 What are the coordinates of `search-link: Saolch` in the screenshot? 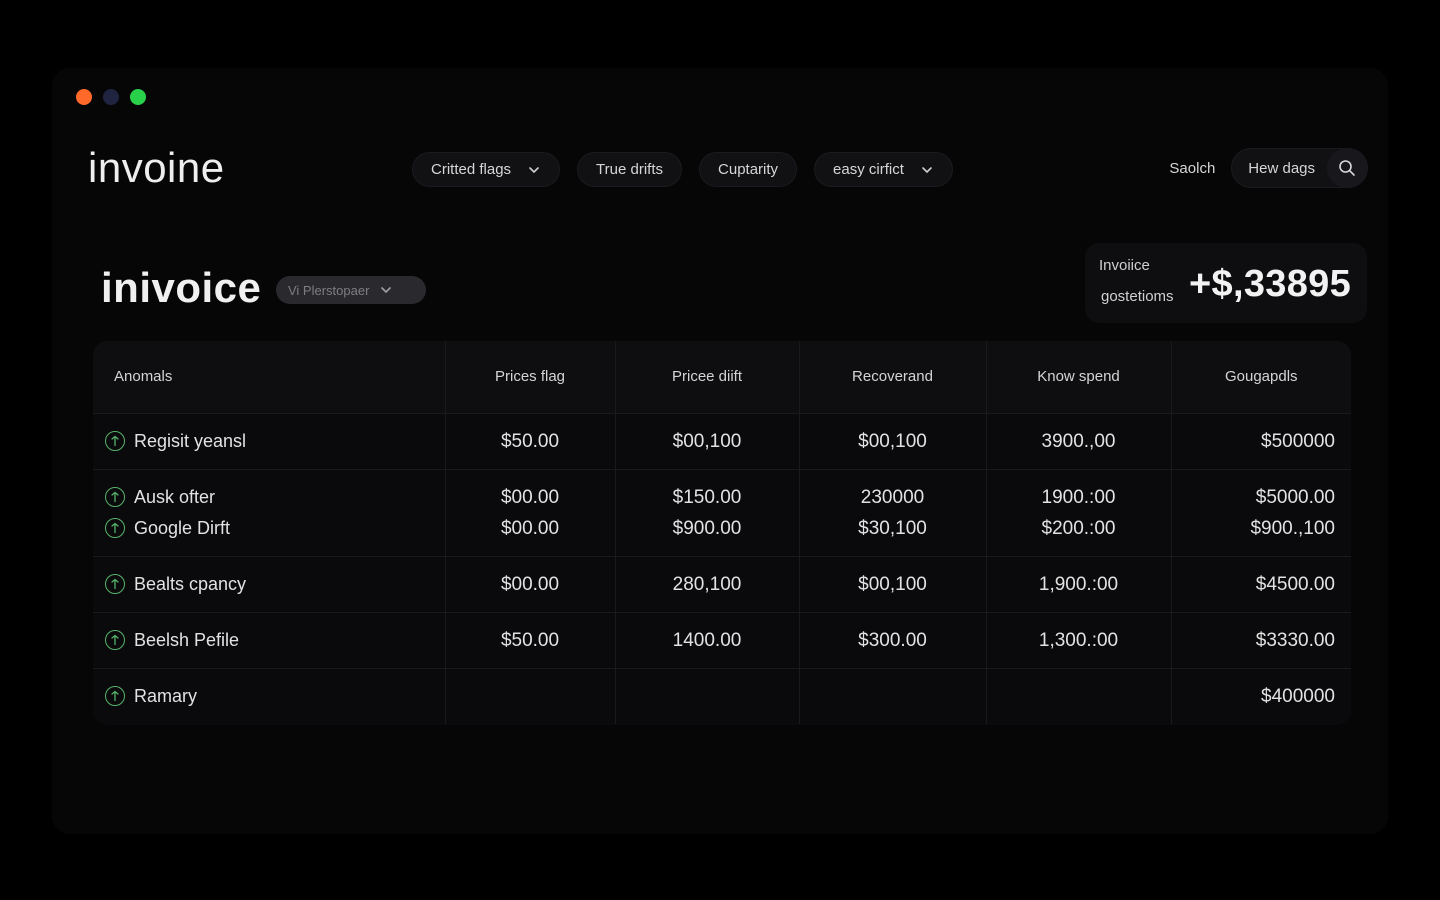 It's located at (1192, 168).